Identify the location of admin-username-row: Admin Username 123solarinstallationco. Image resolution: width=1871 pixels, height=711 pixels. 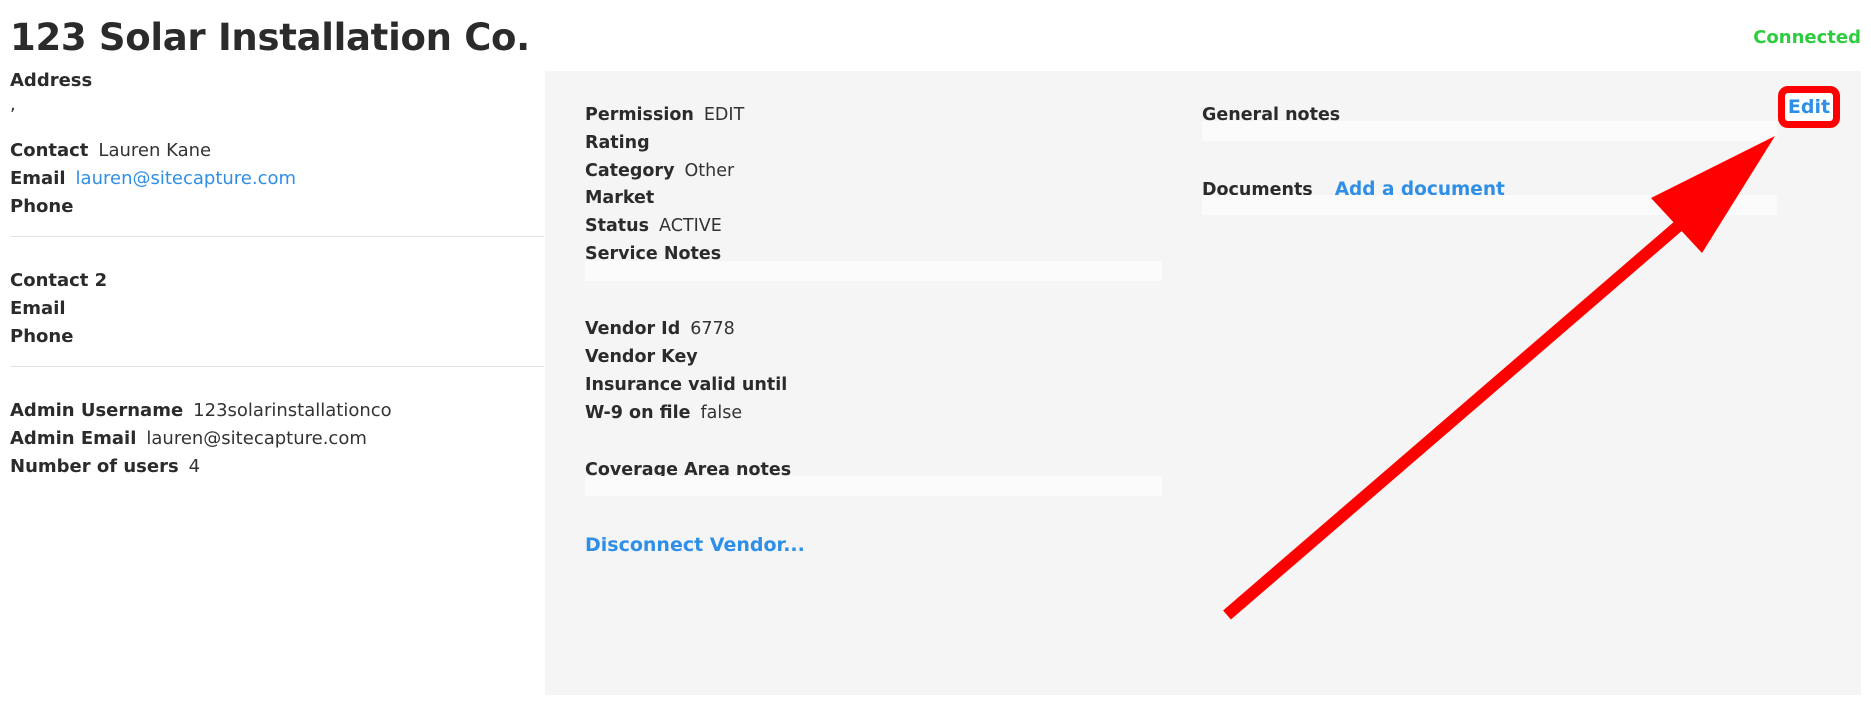
(201, 410).